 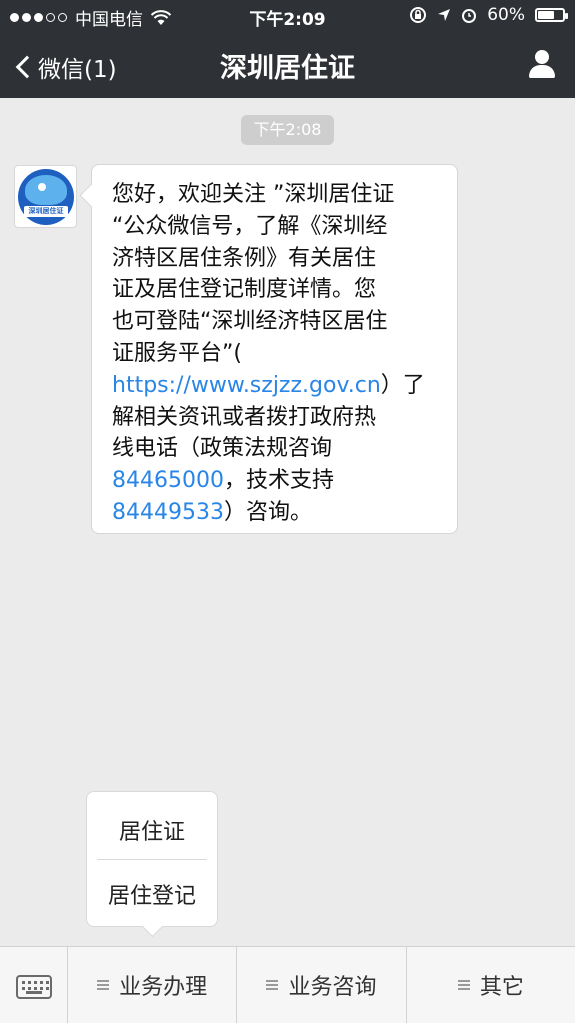 I want to click on avatar: 深圳居住证, so click(x=45, y=196).